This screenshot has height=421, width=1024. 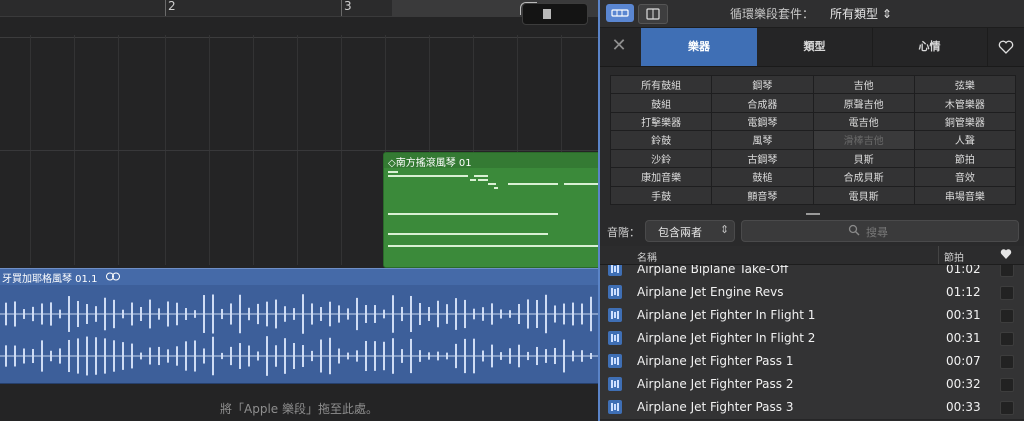 I want to click on button-view-icon, so click(x=620, y=13).